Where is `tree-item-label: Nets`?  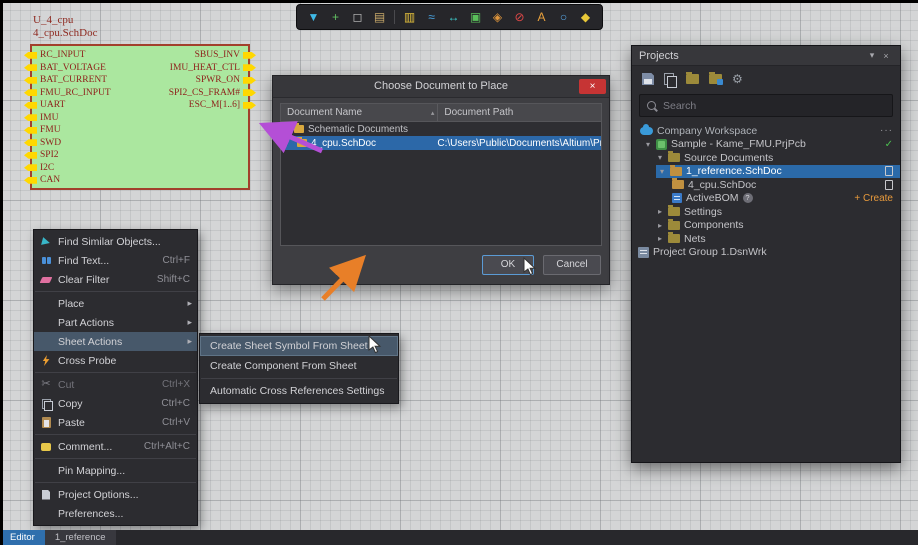
tree-item-label: Nets is located at coordinates (695, 238).